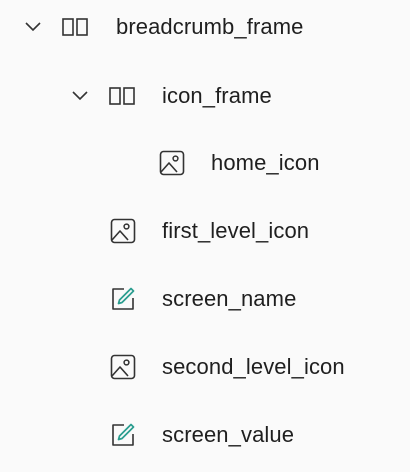 The height and width of the screenshot is (472, 410). What do you see at coordinates (217, 95) in the screenshot?
I see `tree-item-label: icon_frame` at bounding box center [217, 95].